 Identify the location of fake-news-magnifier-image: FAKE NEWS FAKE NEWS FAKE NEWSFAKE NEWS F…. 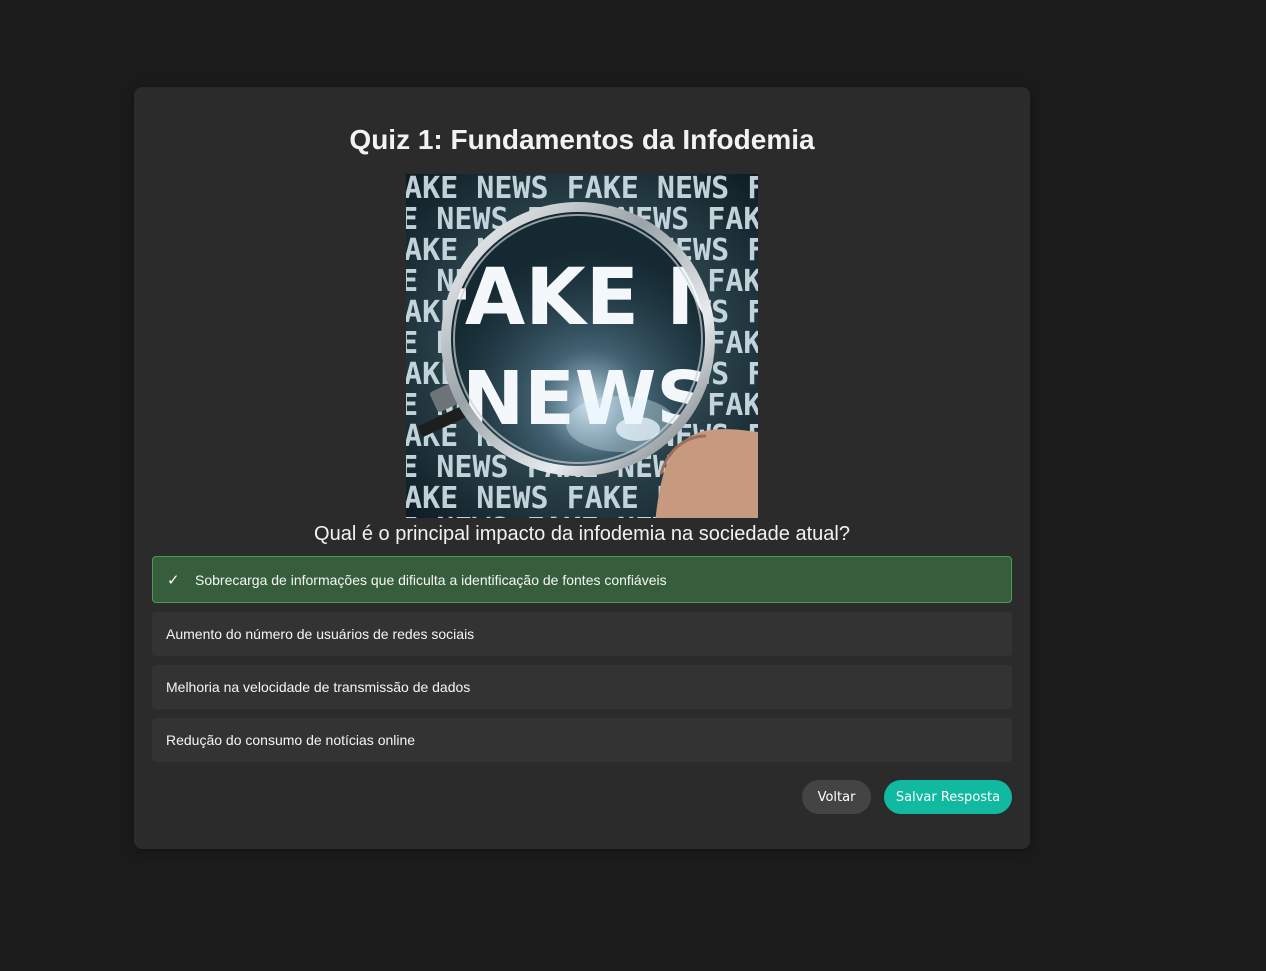
(582, 346).